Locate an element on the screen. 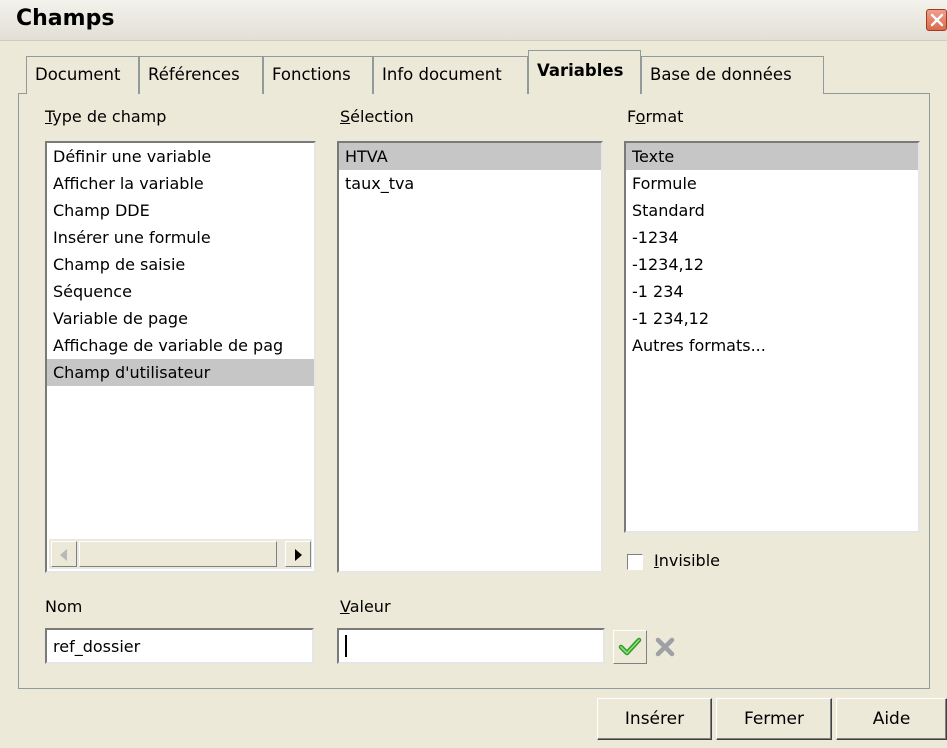 The height and width of the screenshot is (748, 947). list-item: Champ DDE is located at coordinates (180, 210).